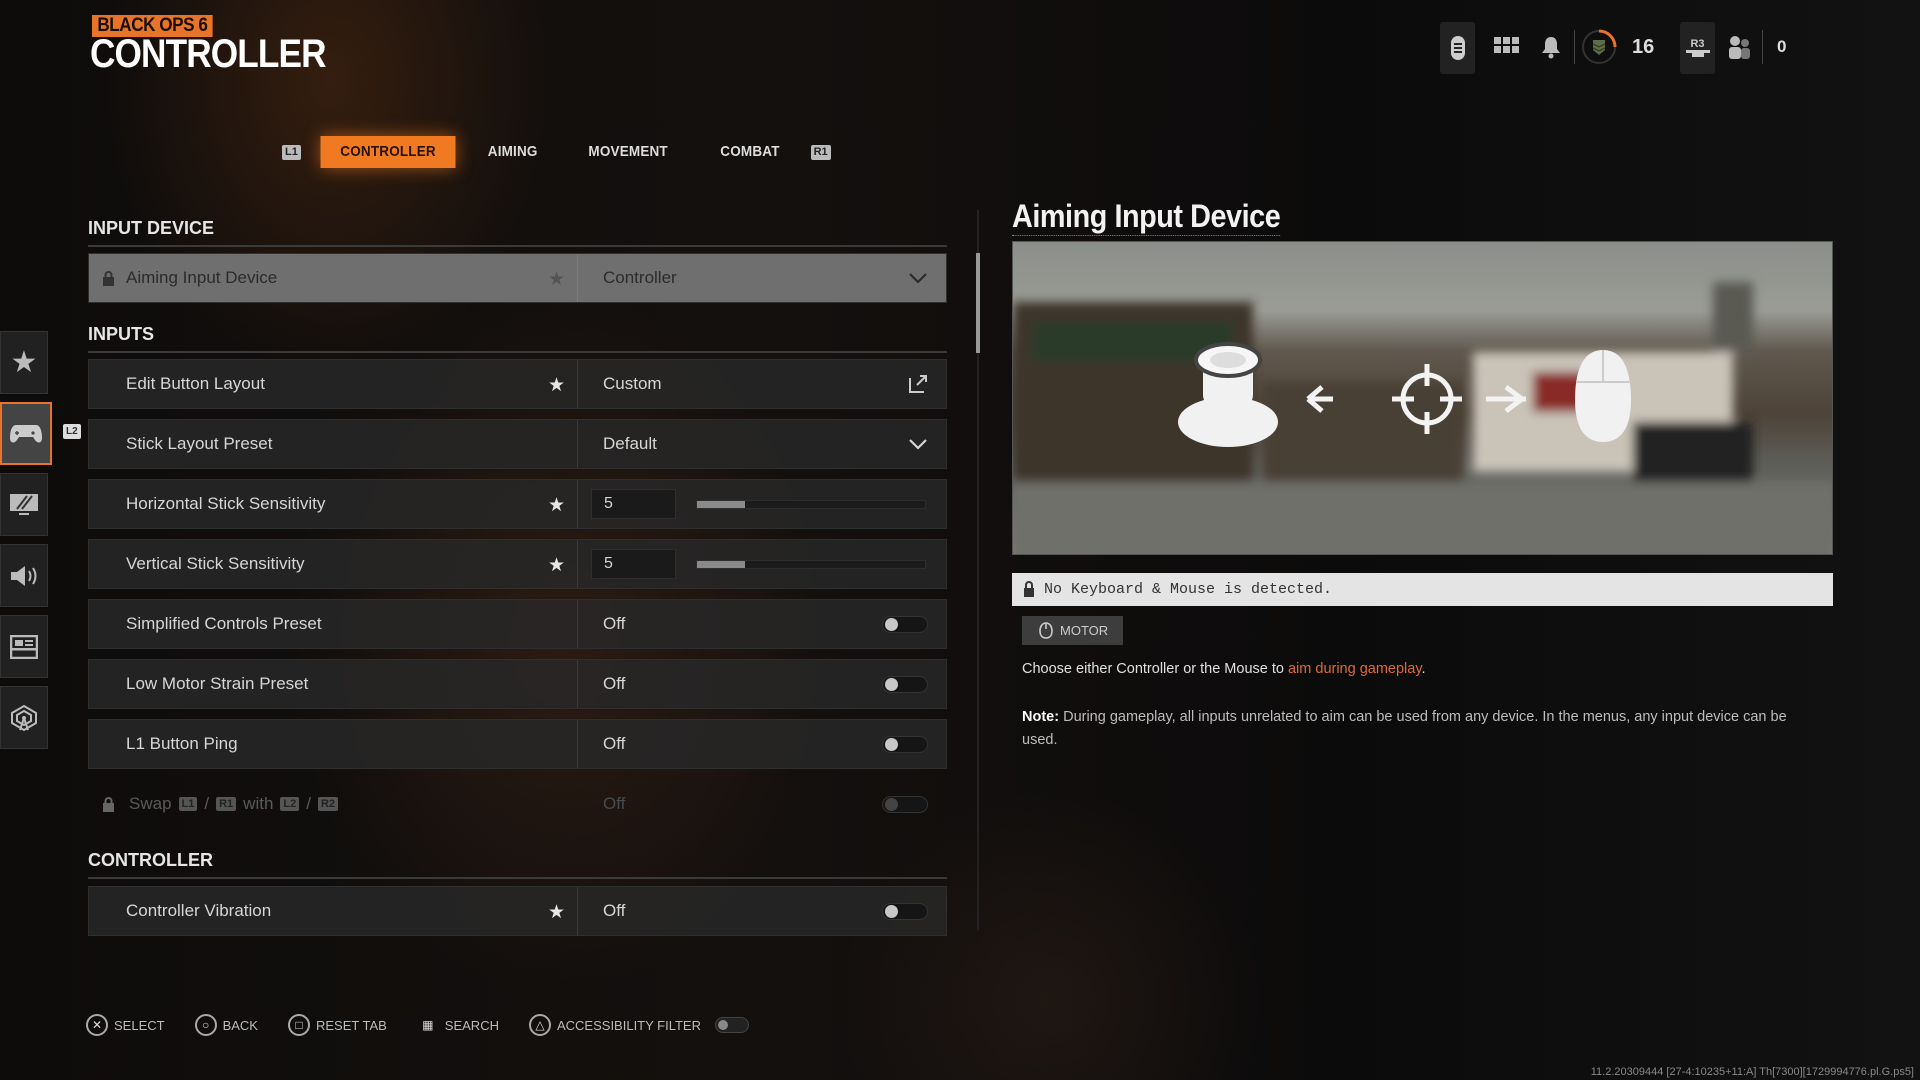 This screenshot has height=1080, width=1920. I want to click on setting-label: L1 Button Ping, so click(182, 743).